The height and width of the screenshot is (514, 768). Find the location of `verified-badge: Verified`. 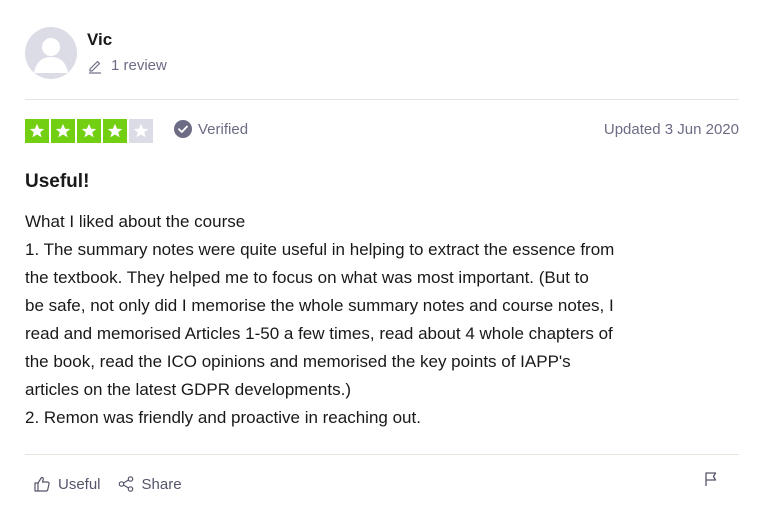

verified-badge: Verified is located at coordinates (211, 129).